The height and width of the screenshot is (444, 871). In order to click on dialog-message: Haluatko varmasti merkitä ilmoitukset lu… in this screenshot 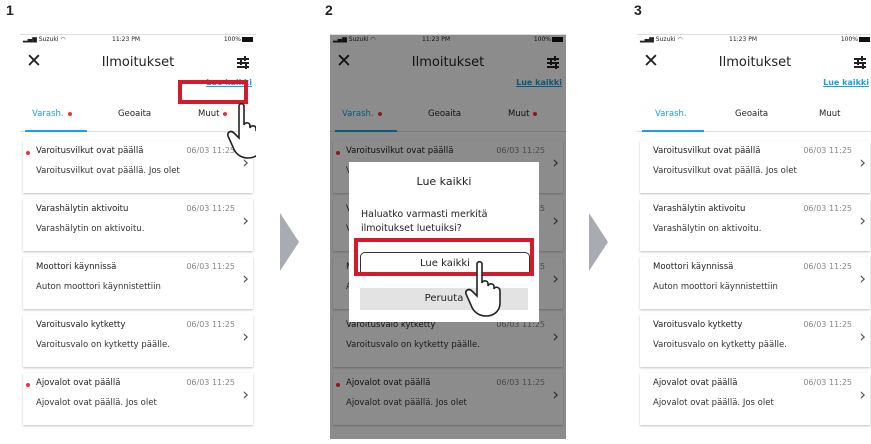, I will do `click(445, 222)`.